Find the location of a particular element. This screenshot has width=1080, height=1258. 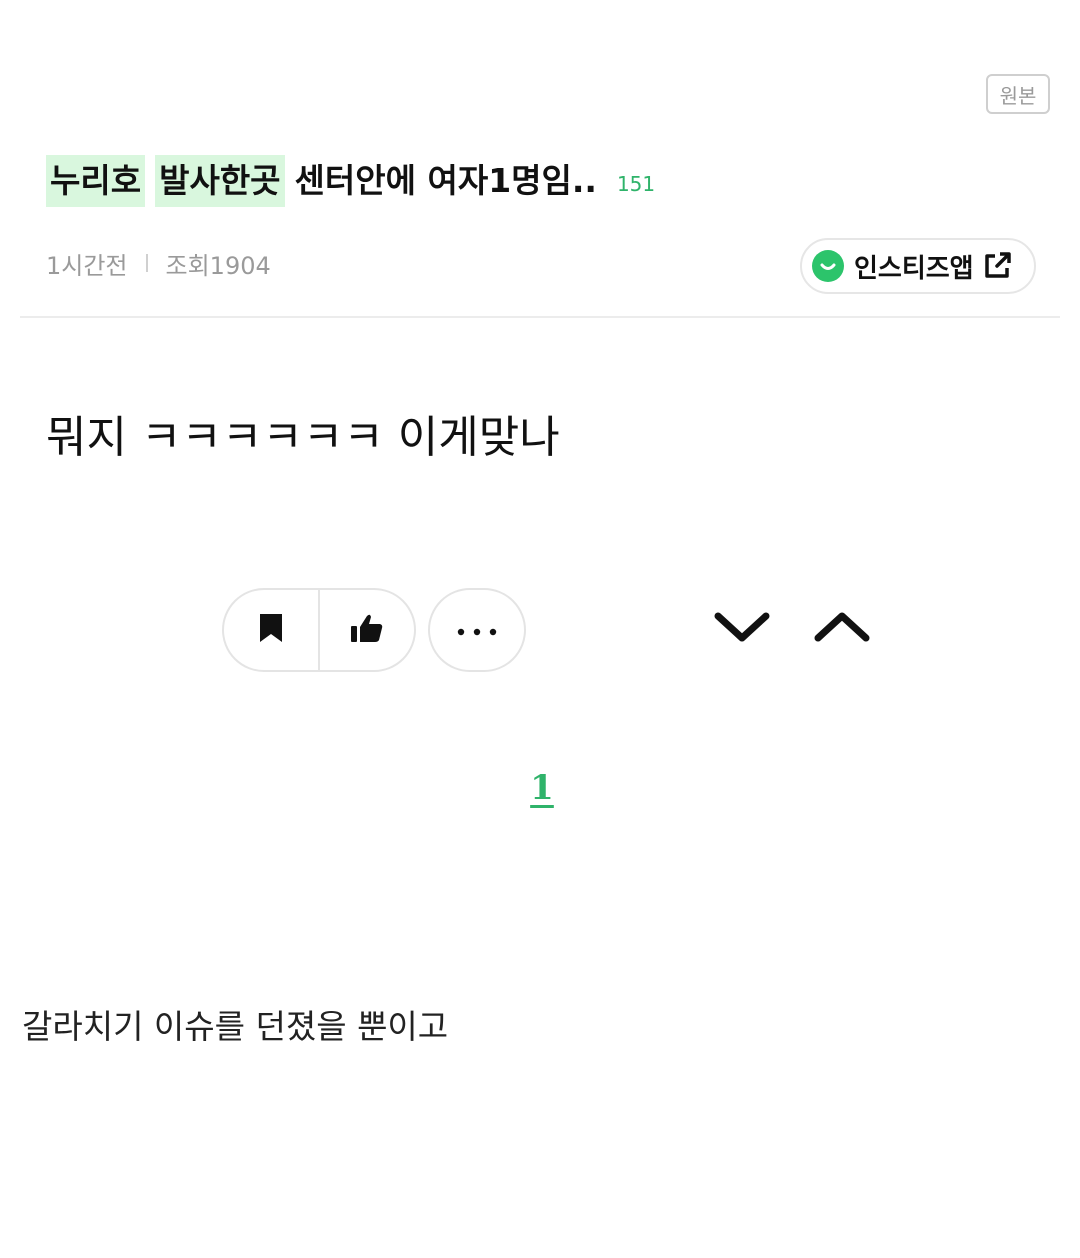

title-keyword-2: 발사한곳 is located at coordinates (220, 181).